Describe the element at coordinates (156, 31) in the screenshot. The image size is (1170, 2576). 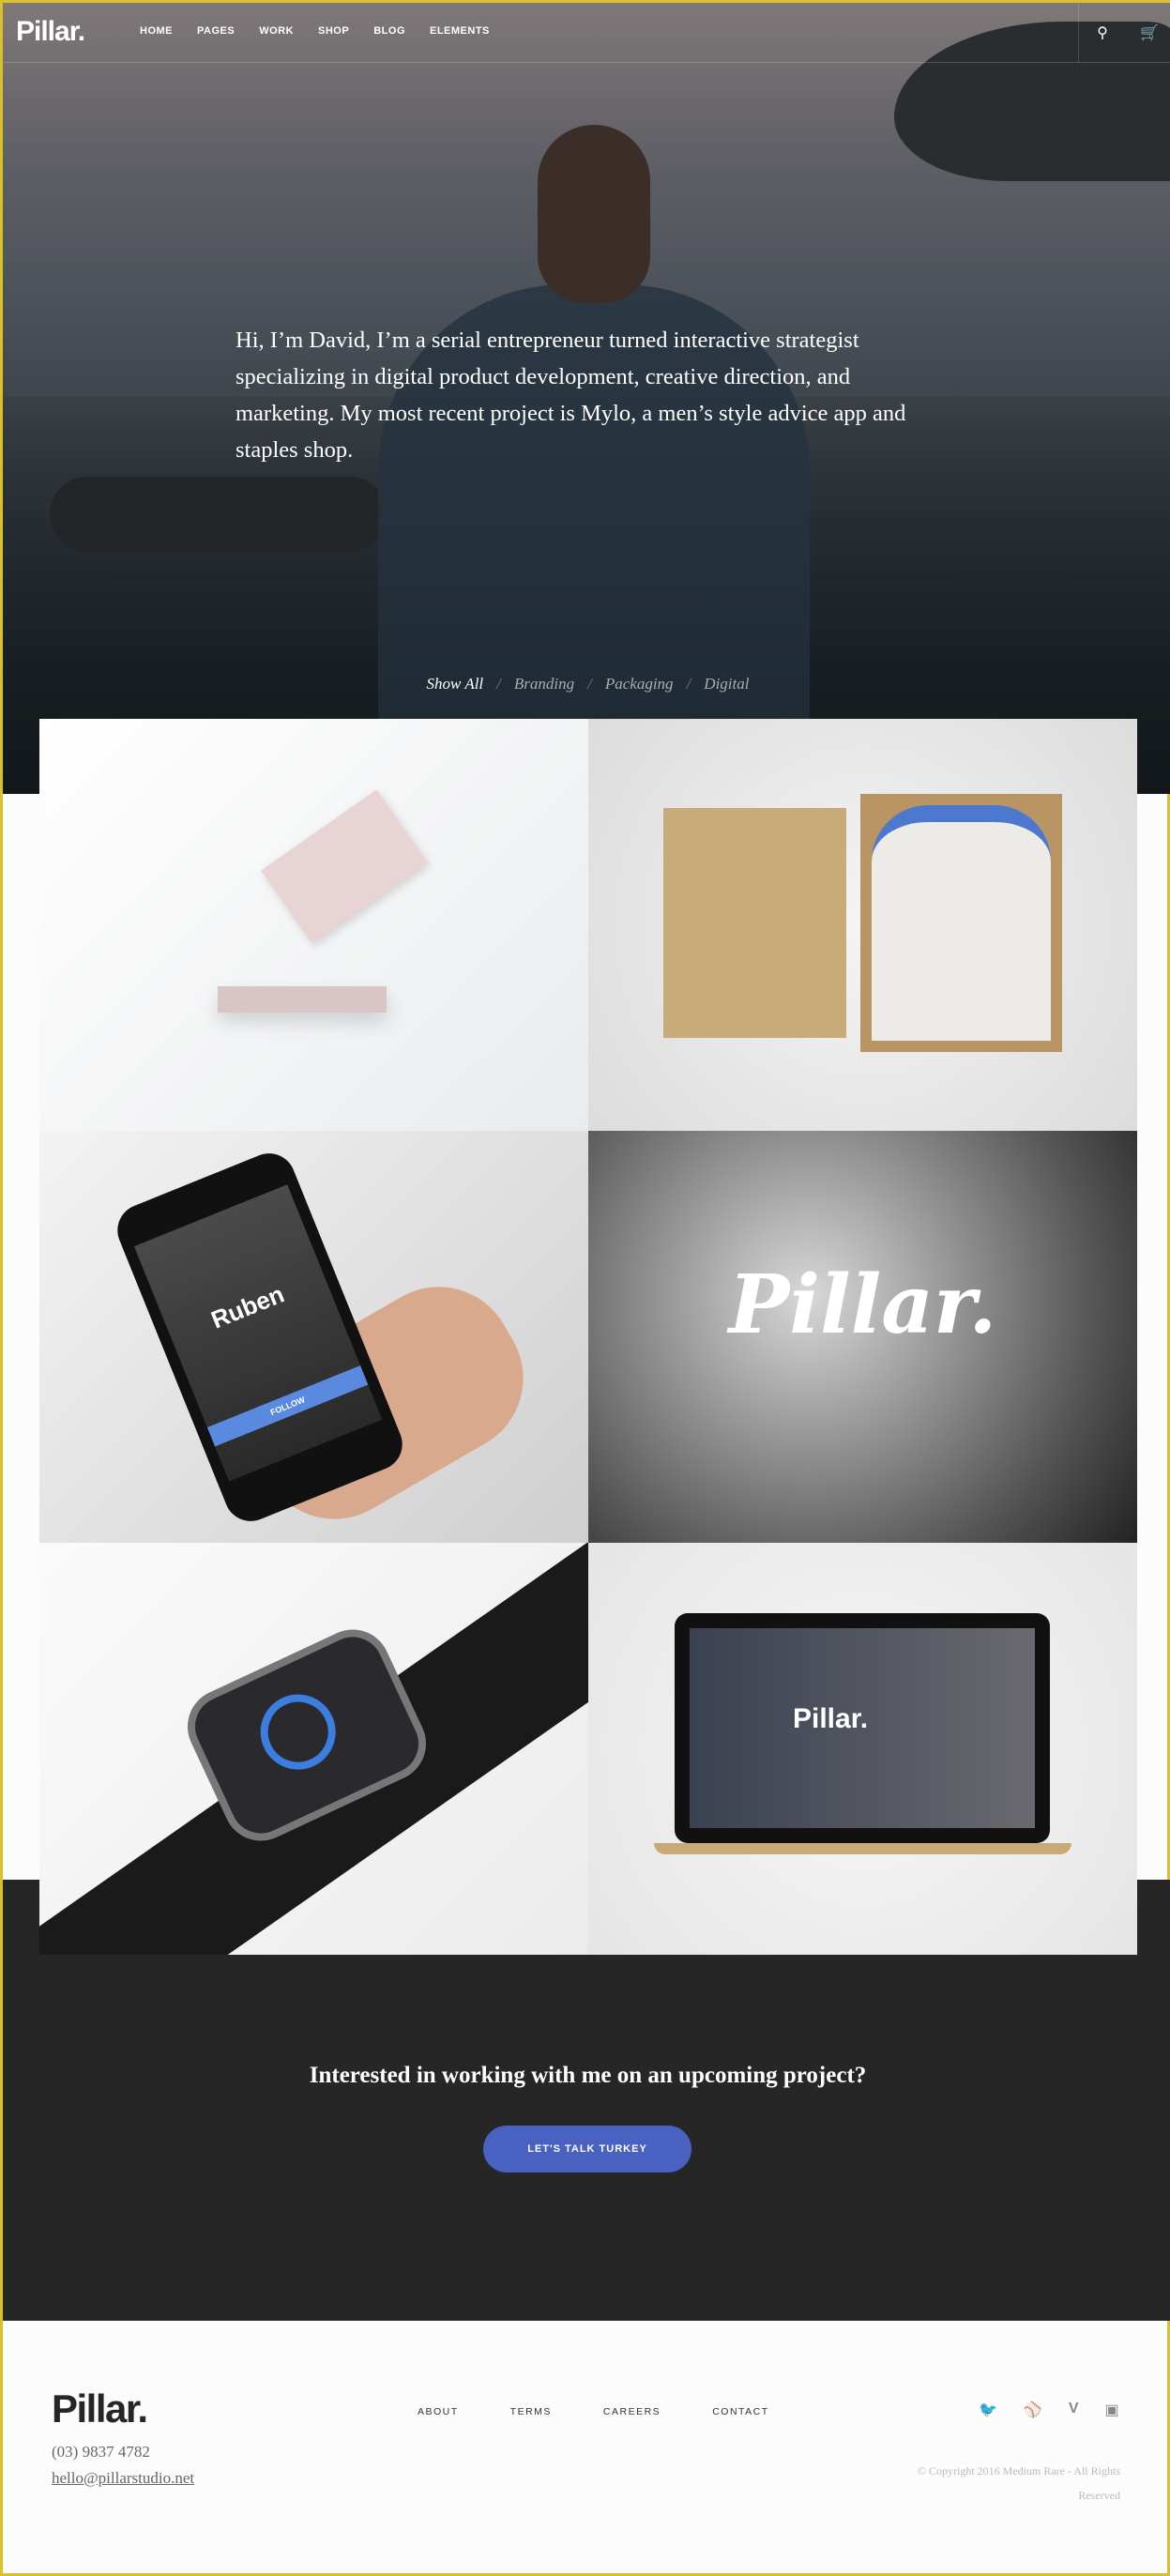
I see `nav-home: HOME` at that location.